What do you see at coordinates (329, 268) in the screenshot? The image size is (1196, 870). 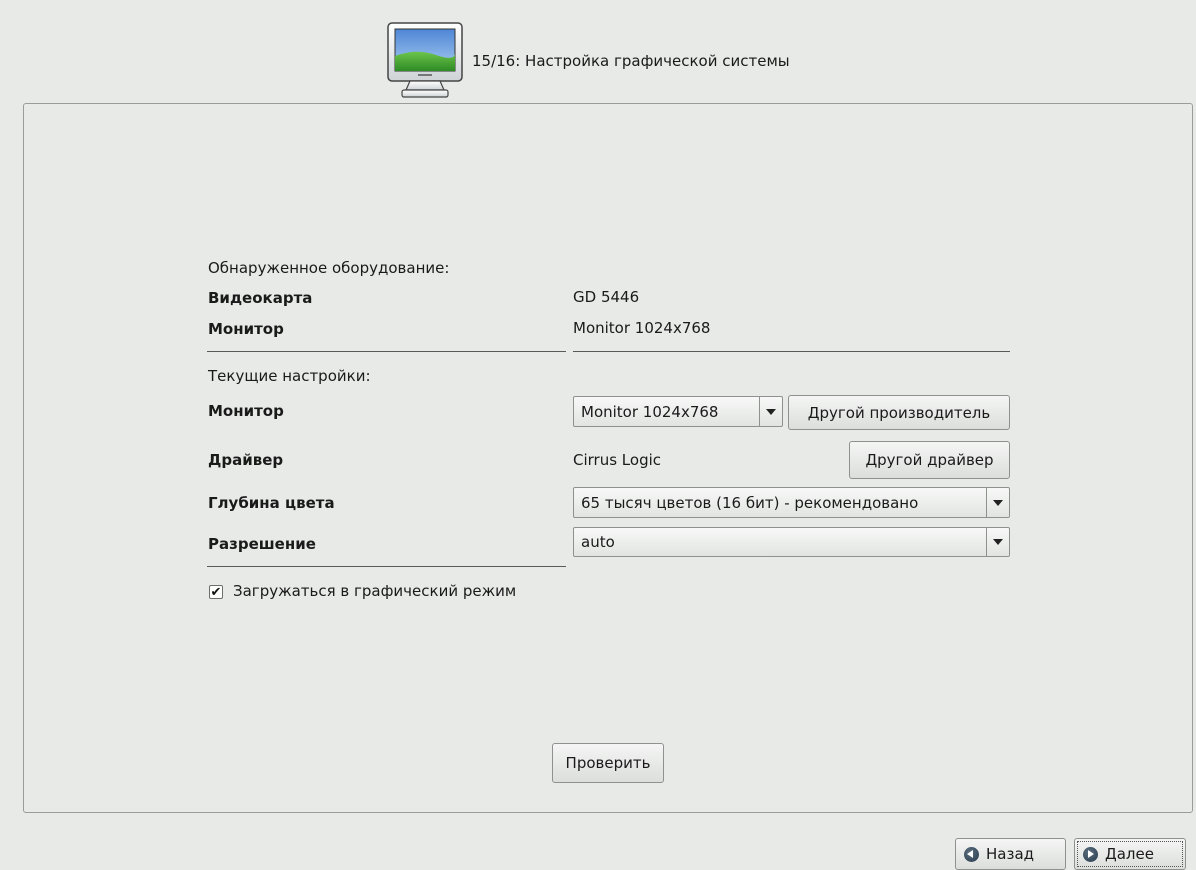 I see `detected-hardware-heading: Обнаруженное оборудование:` at bounding box center [329, 268].